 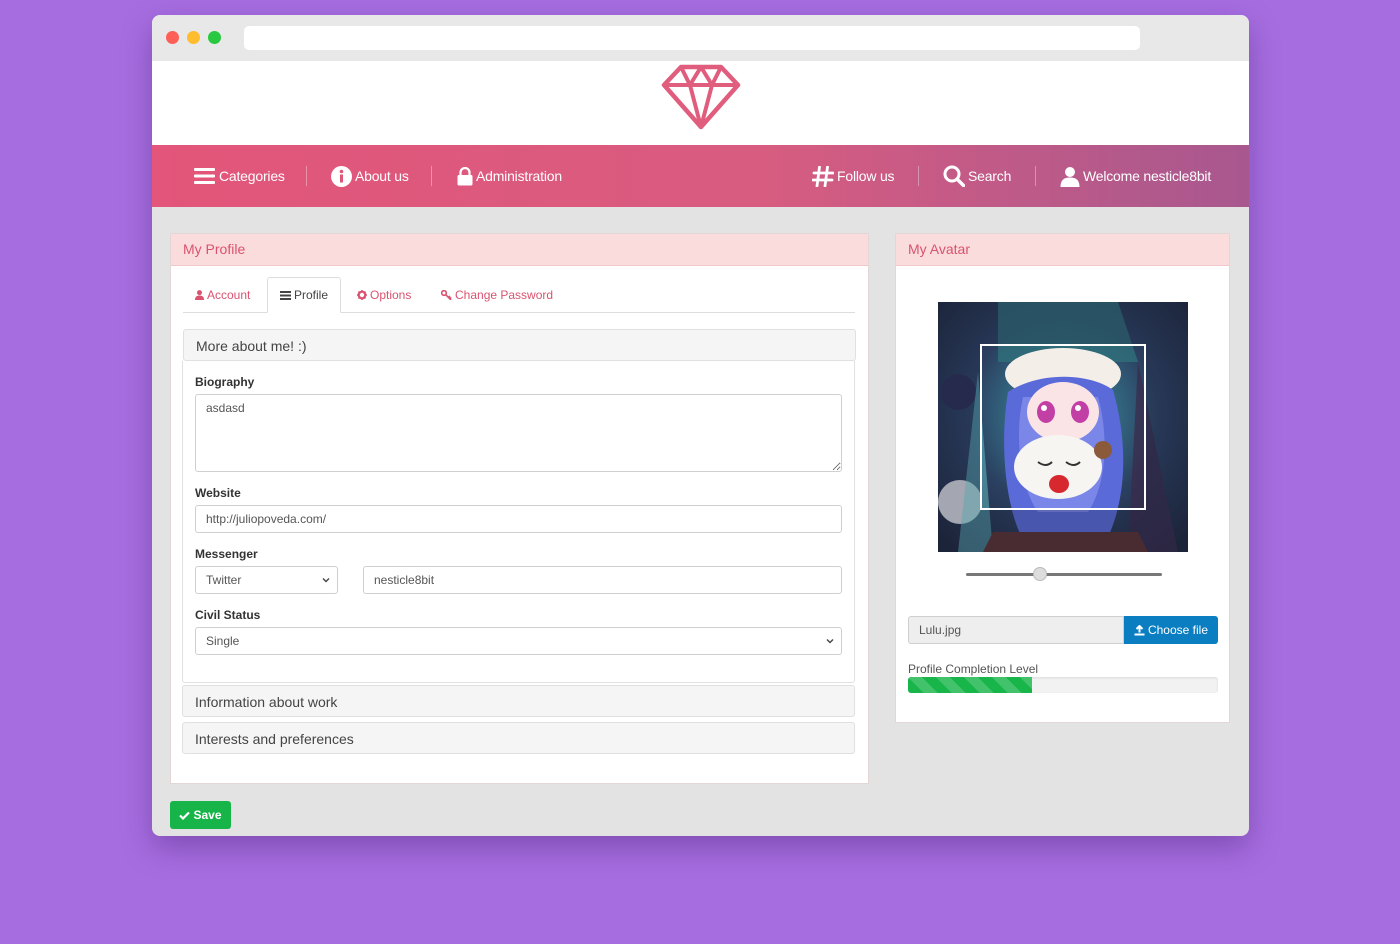 I want to click on info-icon, so click(x=341, y=176).